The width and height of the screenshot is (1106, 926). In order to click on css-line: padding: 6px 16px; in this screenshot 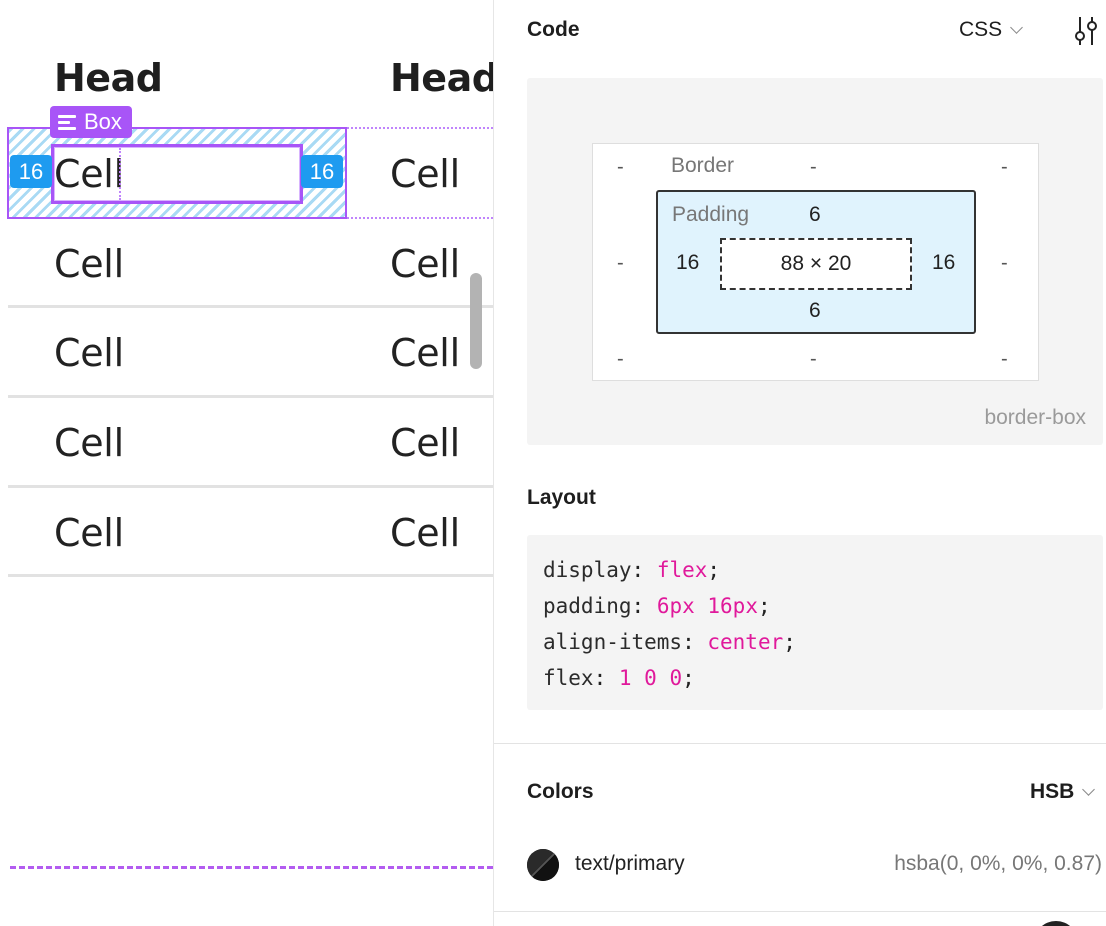, I will do `click(657, 606)`.